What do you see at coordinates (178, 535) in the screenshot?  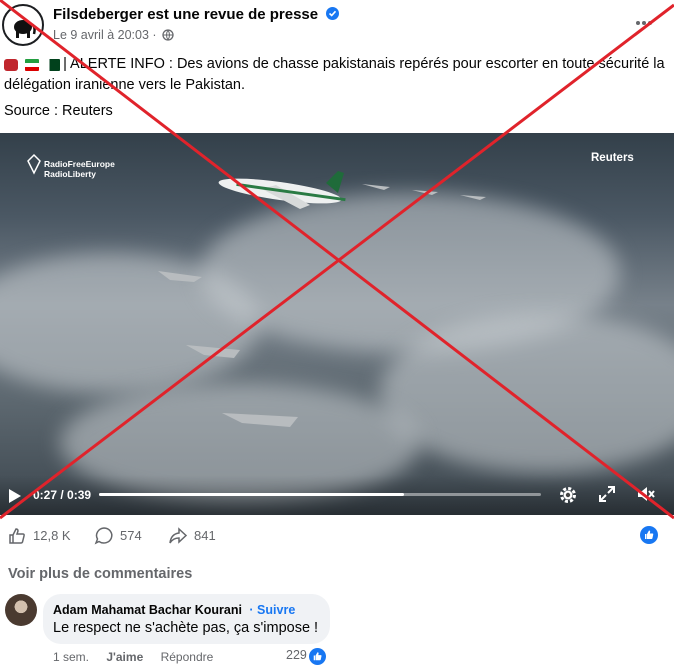 I see `share-icon` at bounding box center [178, 535].